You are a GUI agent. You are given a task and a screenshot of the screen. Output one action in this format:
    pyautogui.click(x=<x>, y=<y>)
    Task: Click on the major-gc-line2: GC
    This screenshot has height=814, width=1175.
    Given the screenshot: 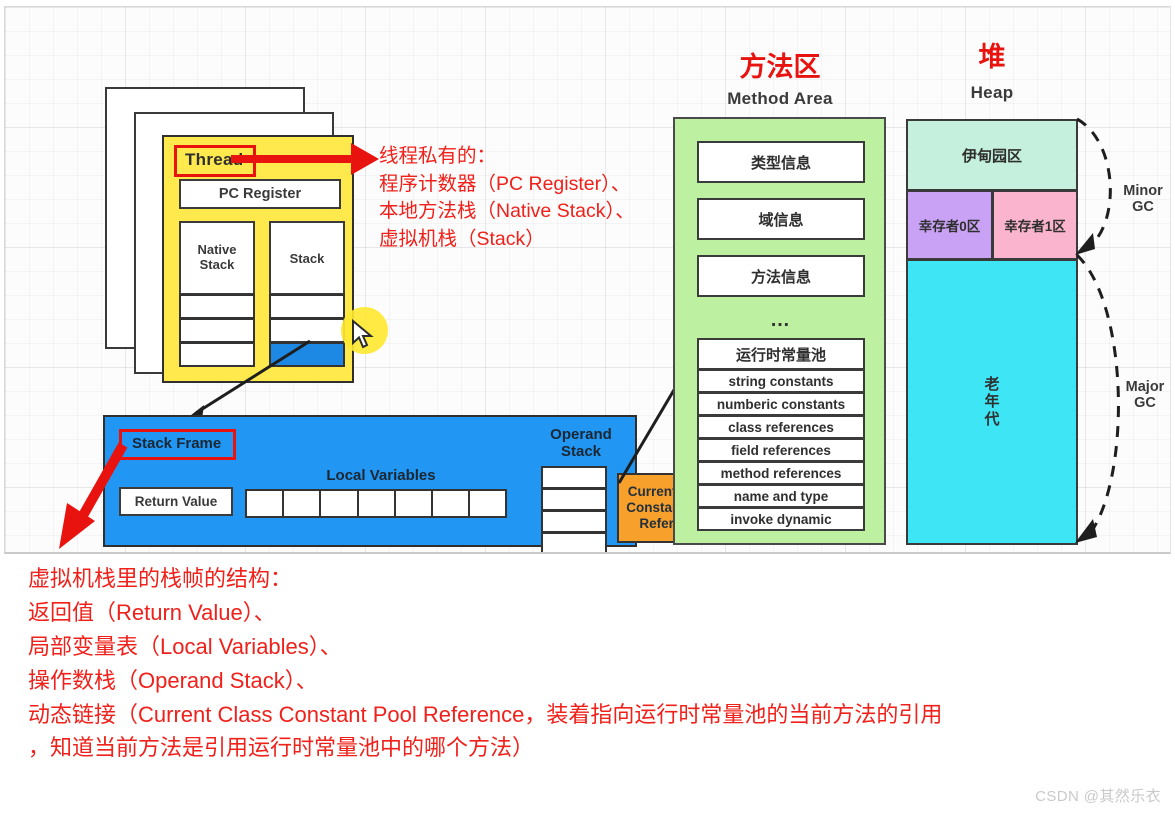 What is the action you would take?
    pyautogui.click(x=1145, y=403)
    